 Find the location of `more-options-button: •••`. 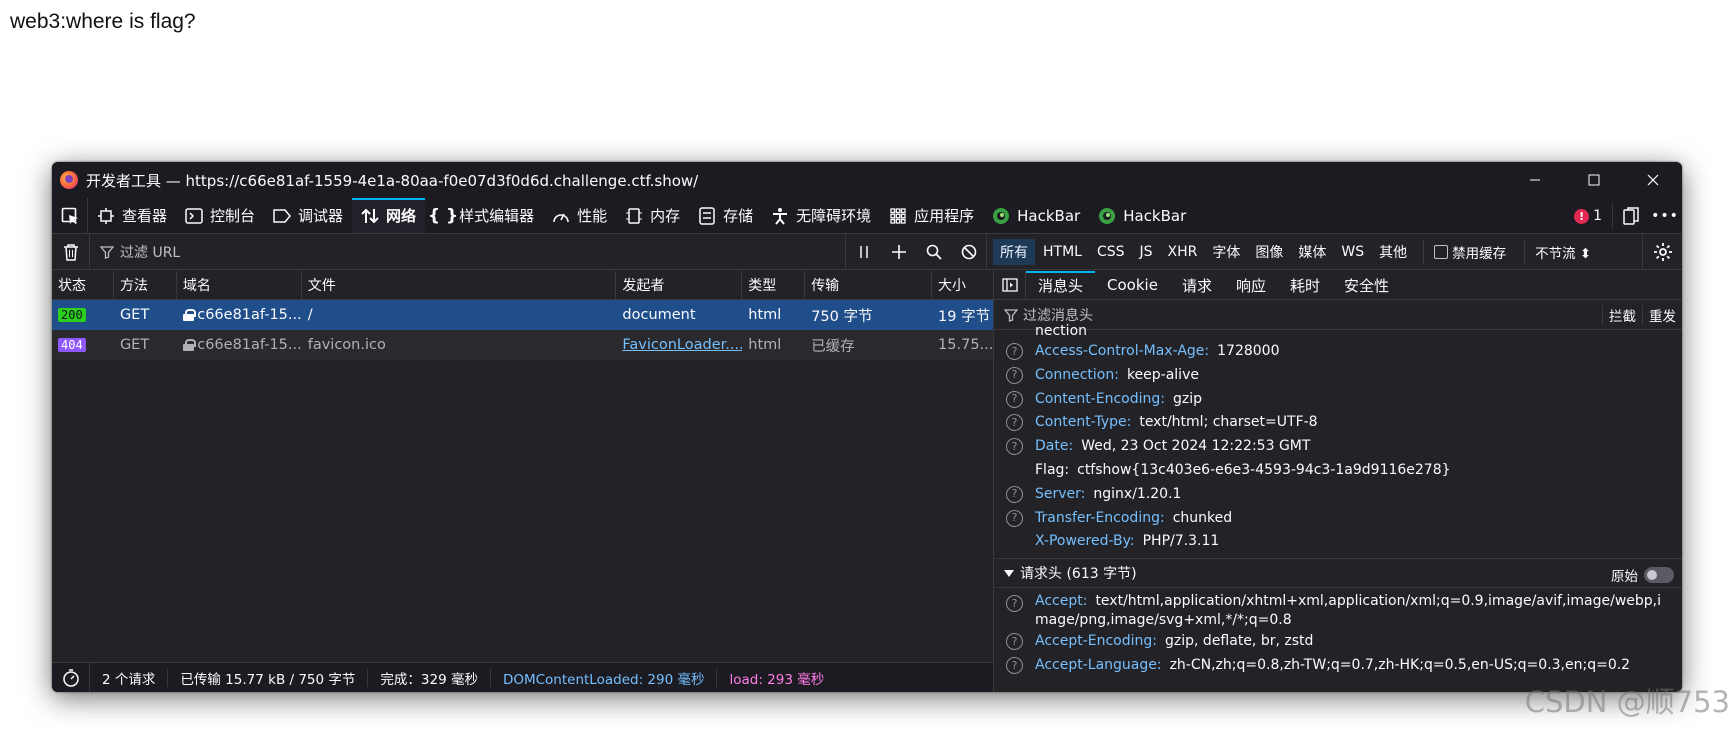

more-options-button: ••• is located at coordinates (1665, 216).